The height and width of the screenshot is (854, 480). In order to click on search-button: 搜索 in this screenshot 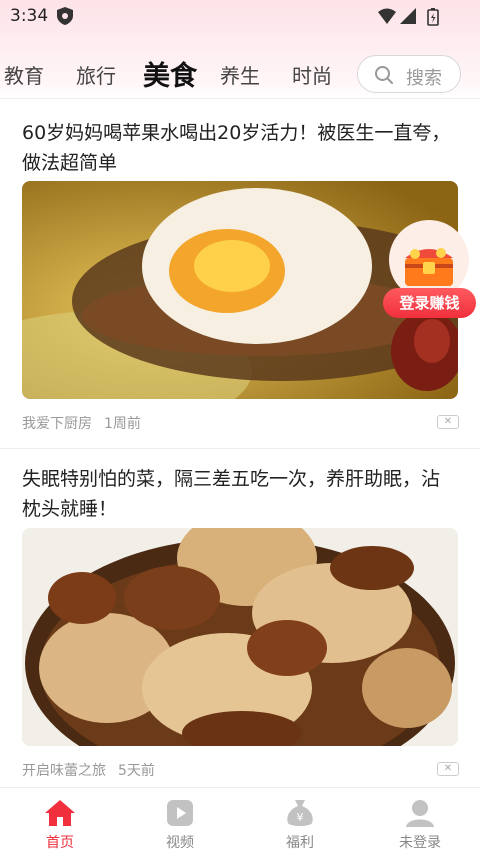, I will do `click(409, 74)`.